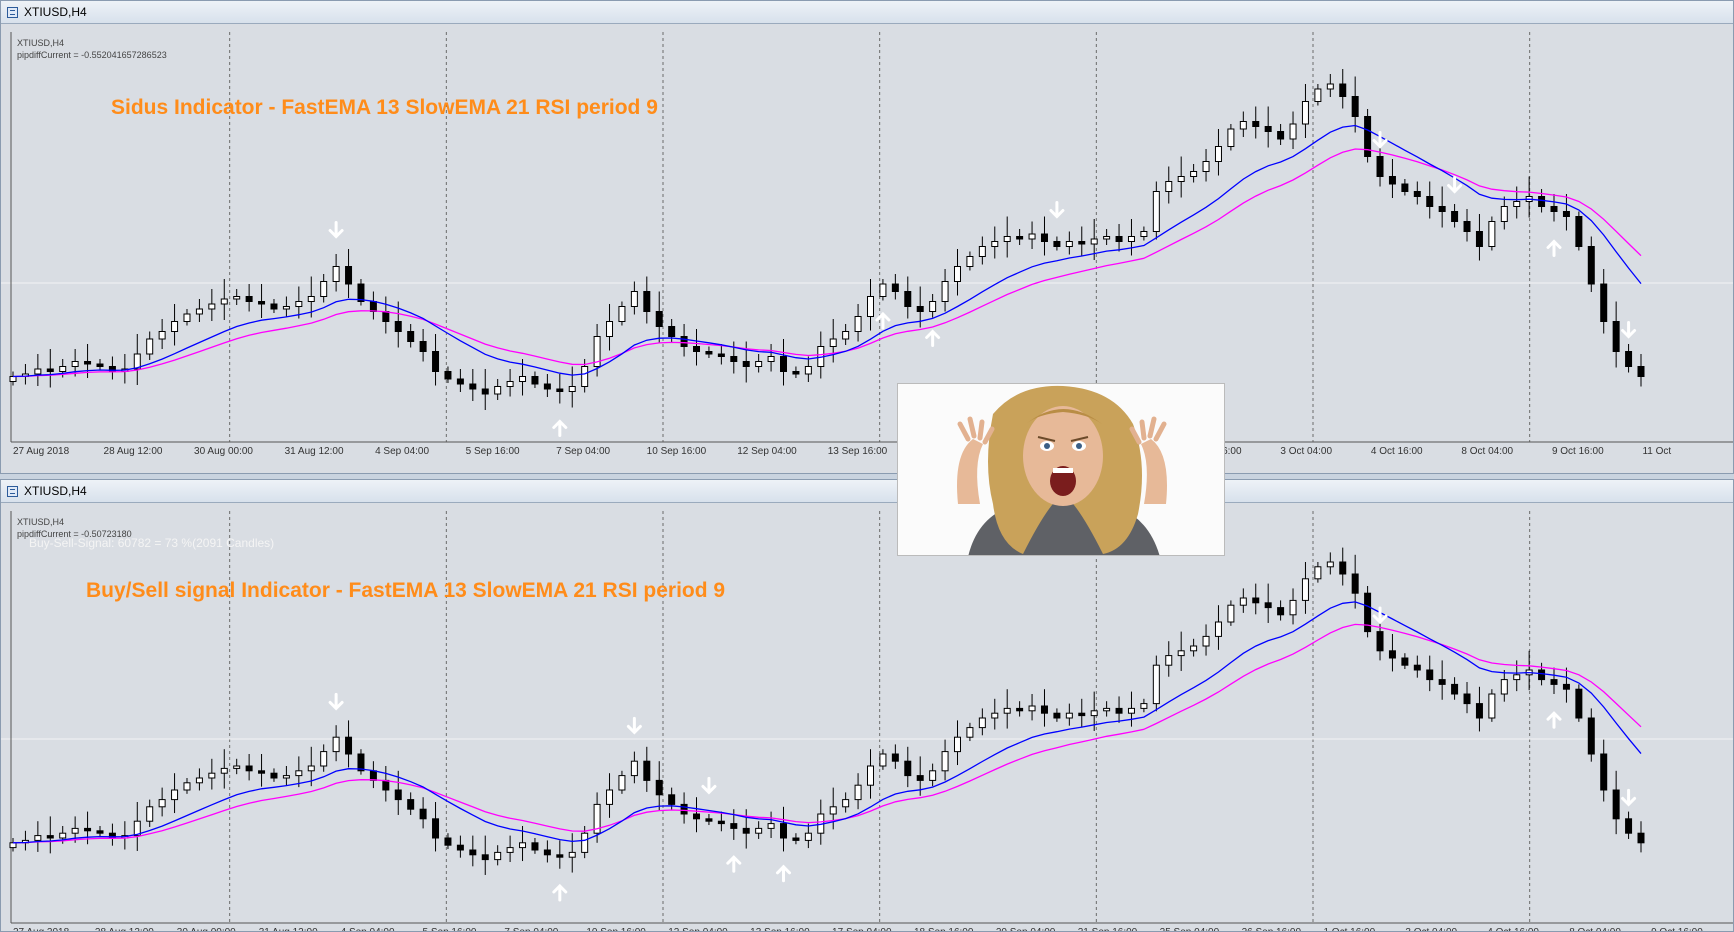 This screenshot has width=1734, height=932. I want to click on chart-window-title: XTIUSD,H4, so click(55, 12).